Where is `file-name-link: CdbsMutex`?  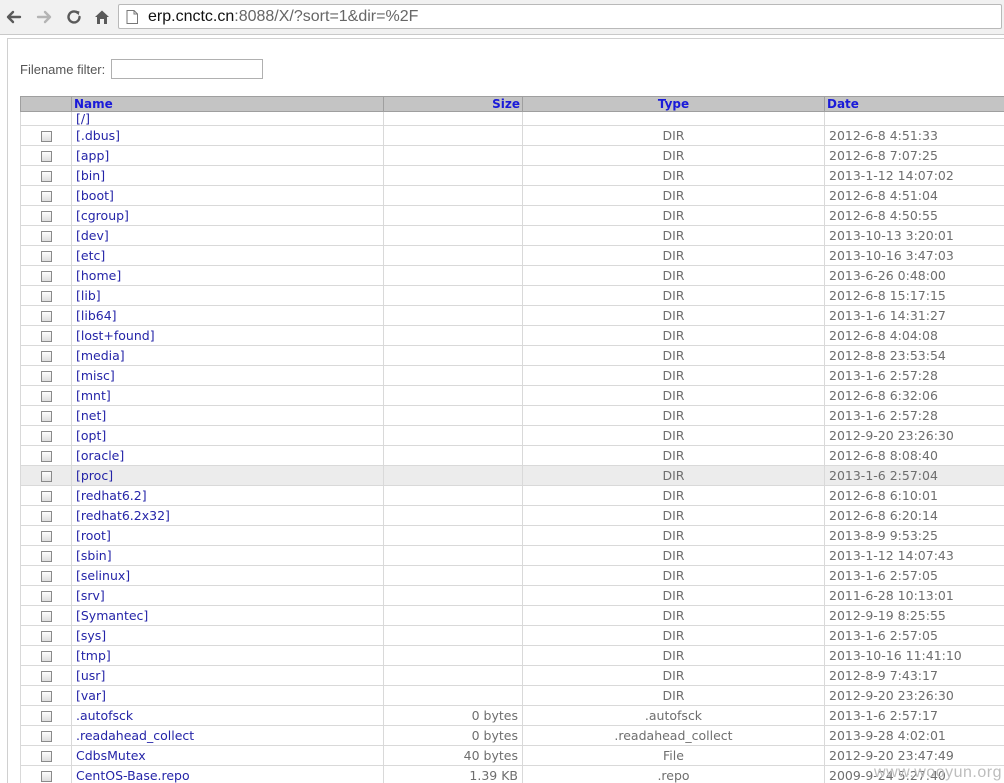
file-name-link: CdbsMutex is located at coordinates (111, 755).